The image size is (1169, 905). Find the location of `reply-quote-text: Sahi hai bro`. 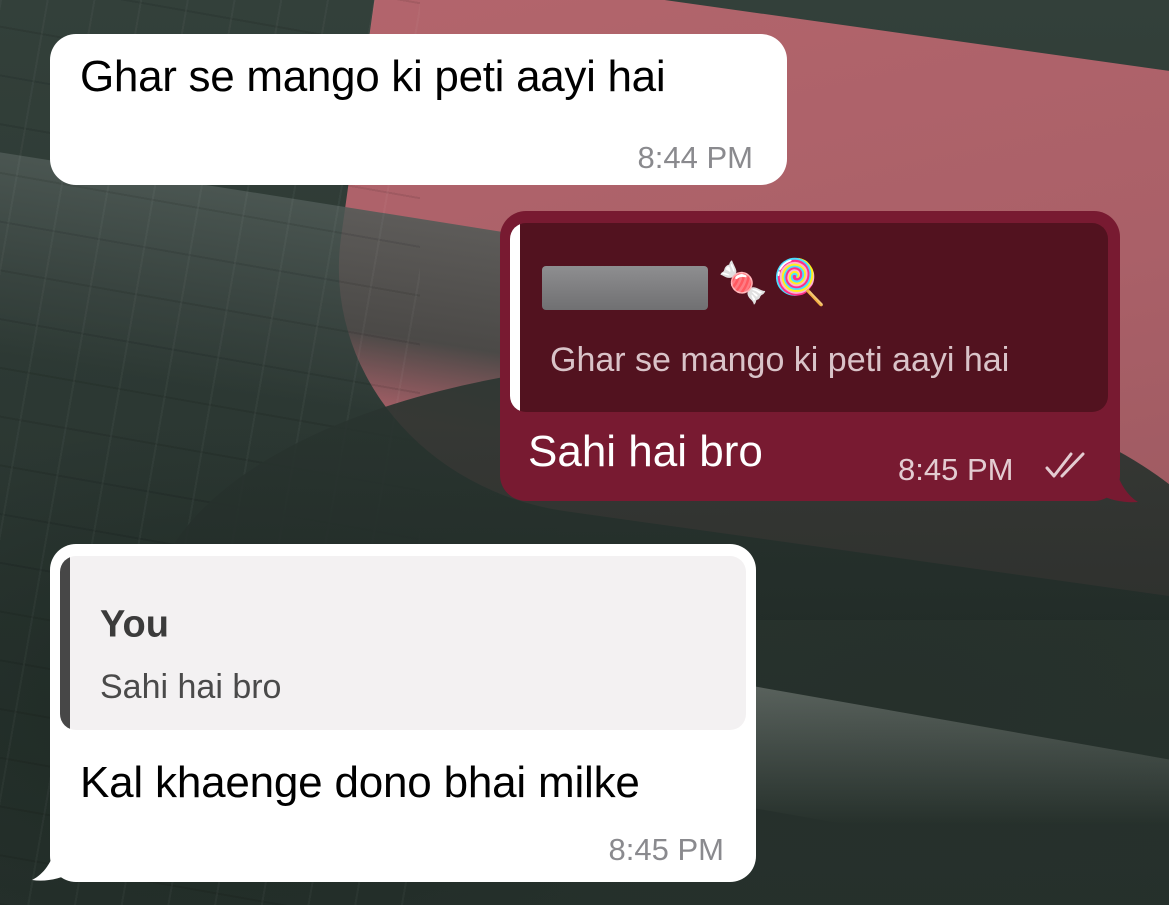

reply-quote-text: Sahi hai bro is located at coordinates (191, 686).